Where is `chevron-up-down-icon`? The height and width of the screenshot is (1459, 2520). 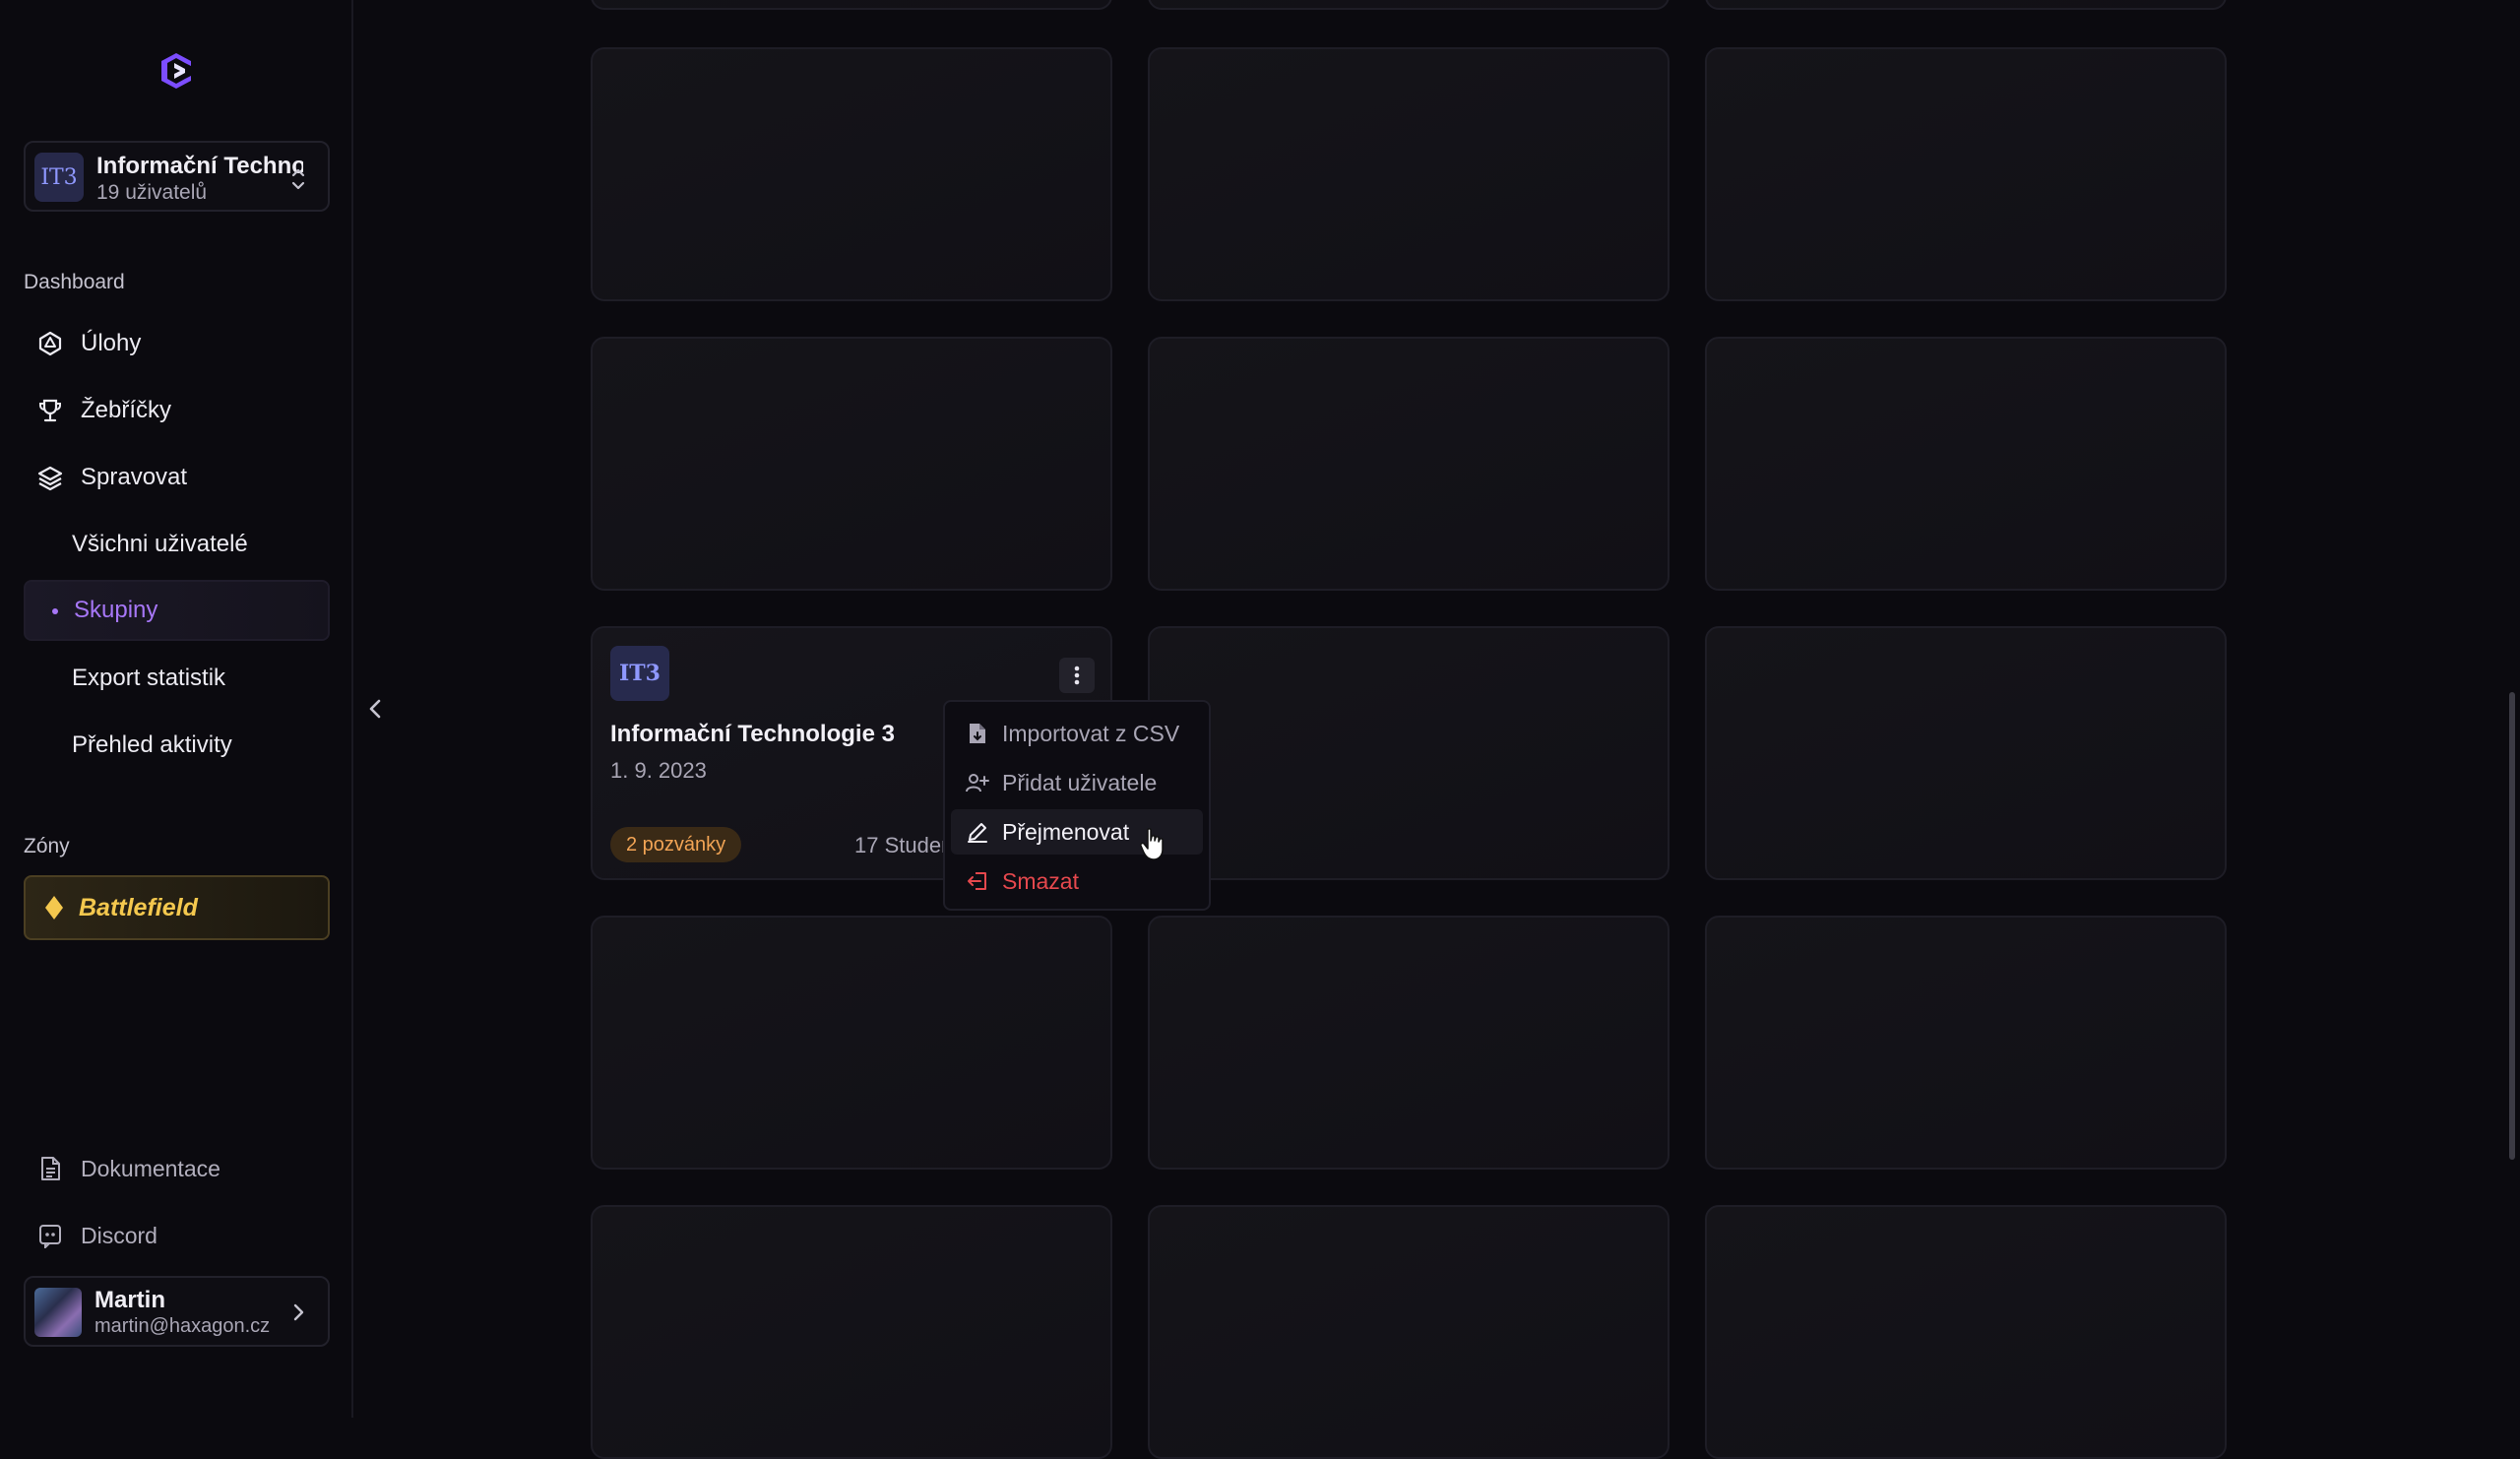 chevron-up-down-icon is located at coordinates (298, 179).